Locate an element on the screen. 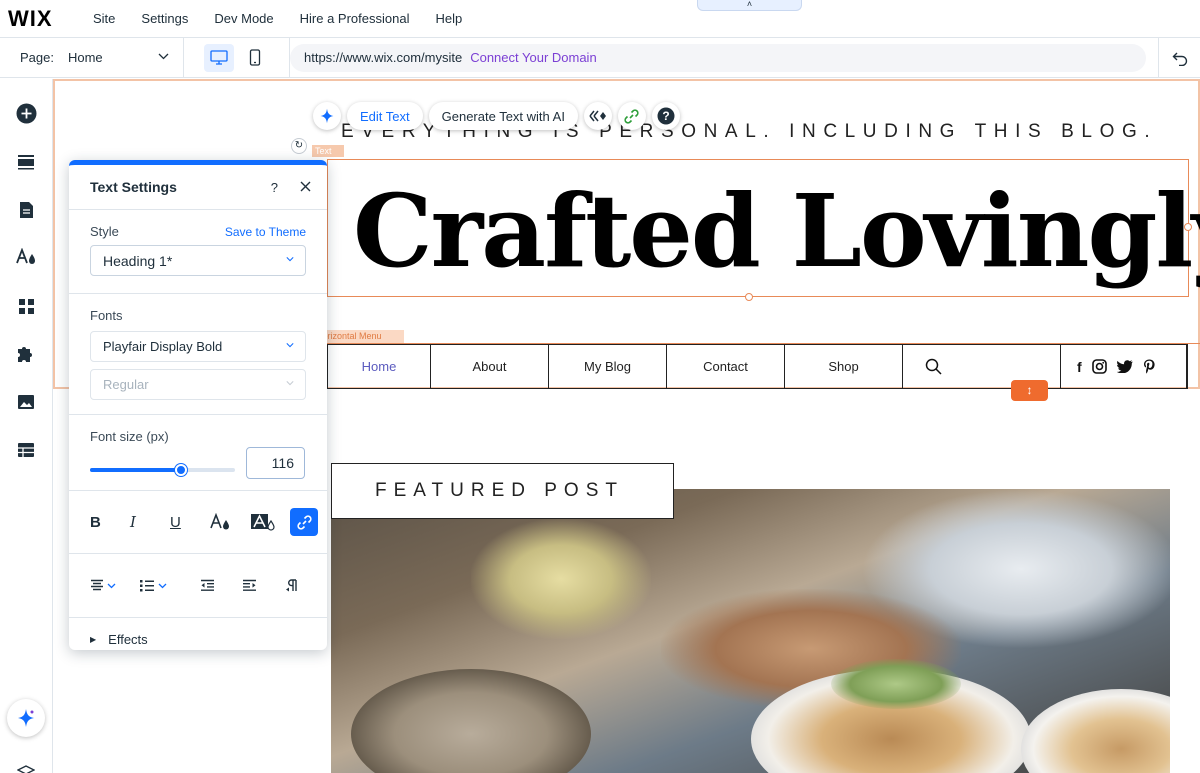 Image resolution: width=1200 pixels, height=773 pixels. bold-button: B is located at coordinates (110, 522).